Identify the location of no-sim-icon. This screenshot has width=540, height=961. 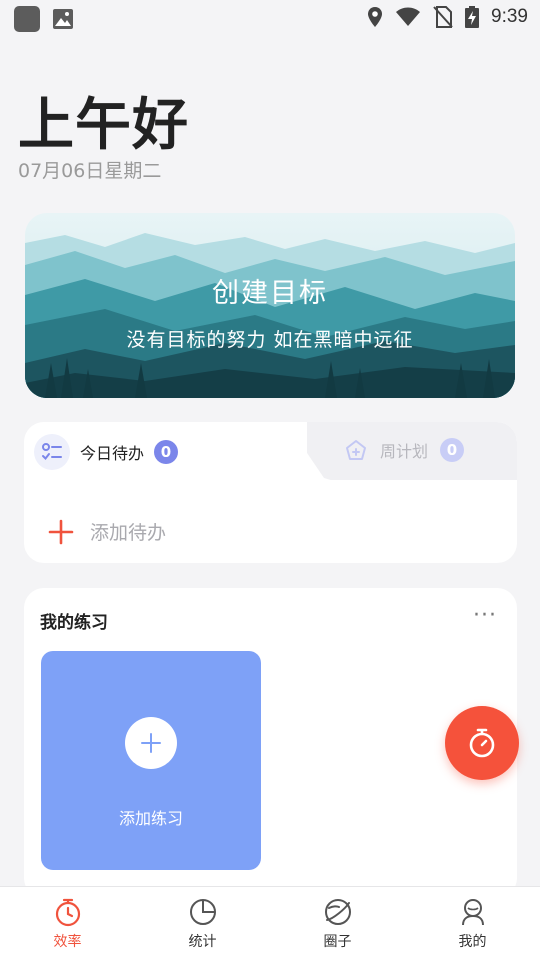
(443, 17).